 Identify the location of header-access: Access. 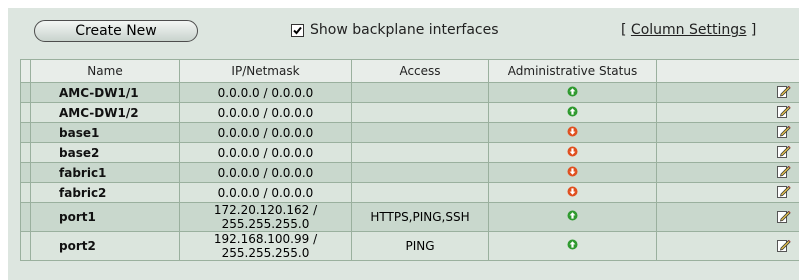
(420, 71).